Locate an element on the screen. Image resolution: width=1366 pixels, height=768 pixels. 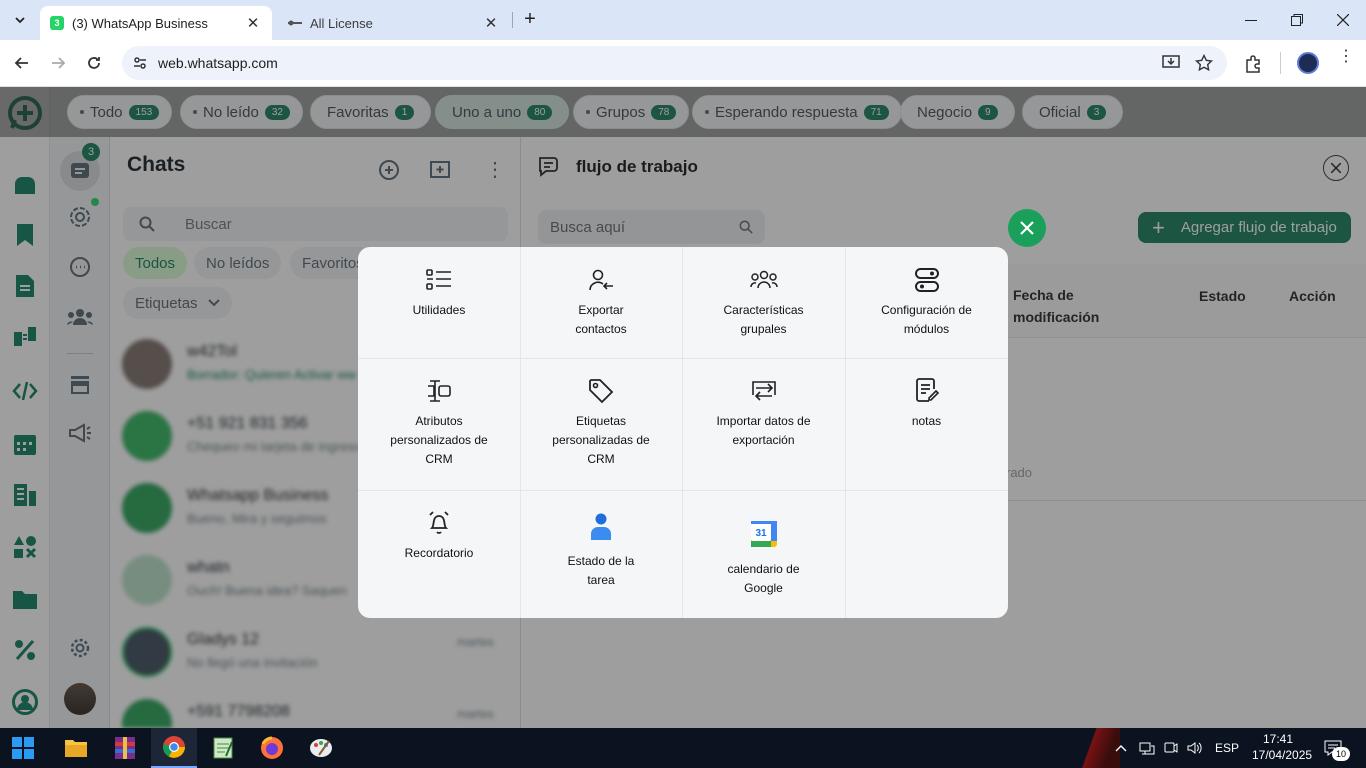
menu-item-label: calendario de Google is located at coordinates (763, 578).